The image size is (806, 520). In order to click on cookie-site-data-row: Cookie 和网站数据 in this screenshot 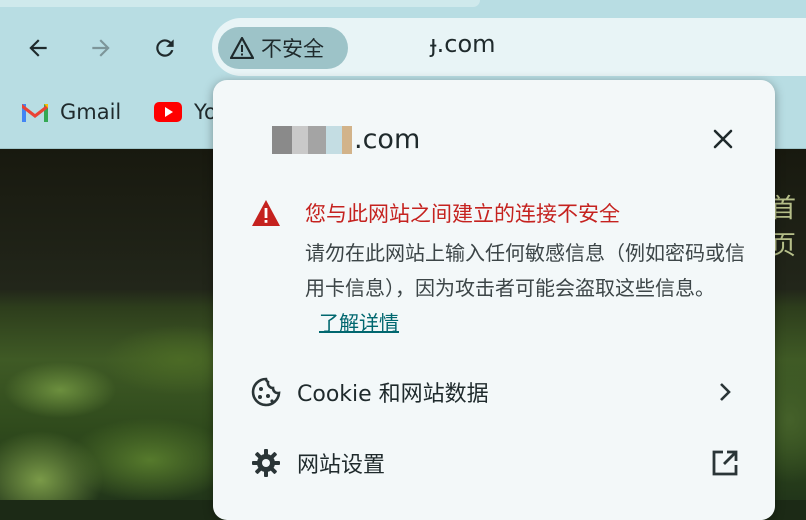, I will do `click(494, 392)`.